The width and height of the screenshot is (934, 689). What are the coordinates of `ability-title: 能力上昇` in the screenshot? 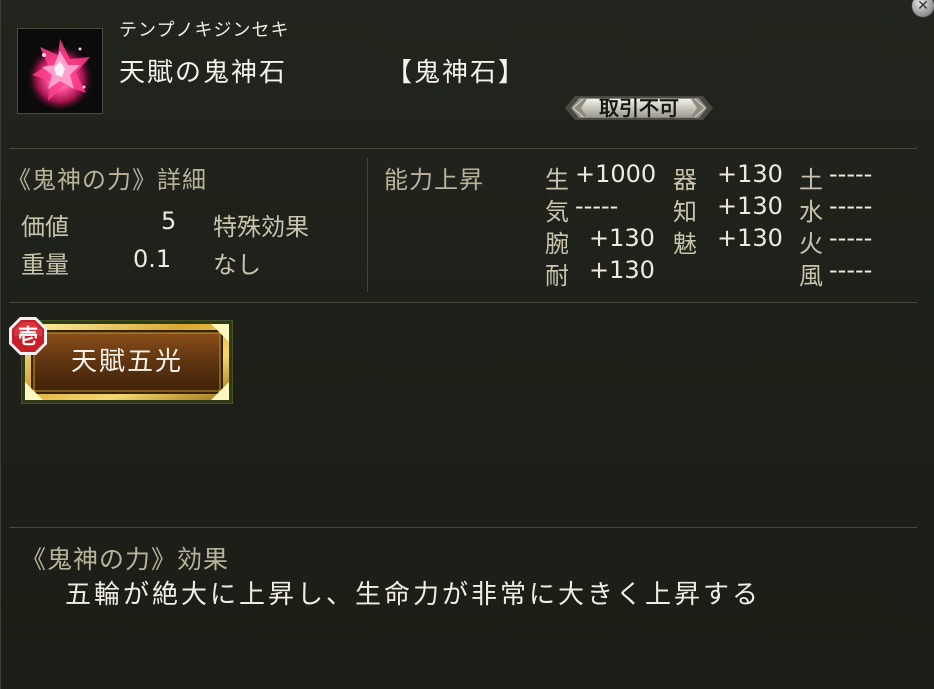 It's located at (434, 180).